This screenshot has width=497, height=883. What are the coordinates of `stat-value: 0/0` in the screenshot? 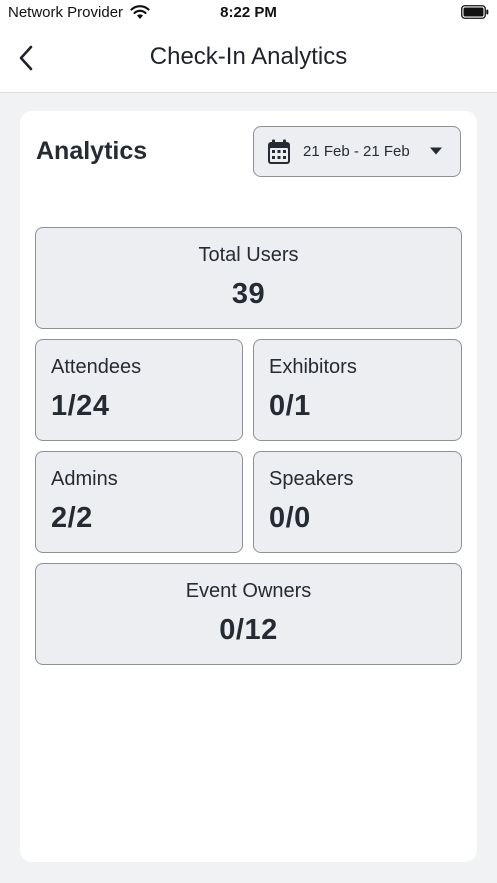 It's located at (290, 518).